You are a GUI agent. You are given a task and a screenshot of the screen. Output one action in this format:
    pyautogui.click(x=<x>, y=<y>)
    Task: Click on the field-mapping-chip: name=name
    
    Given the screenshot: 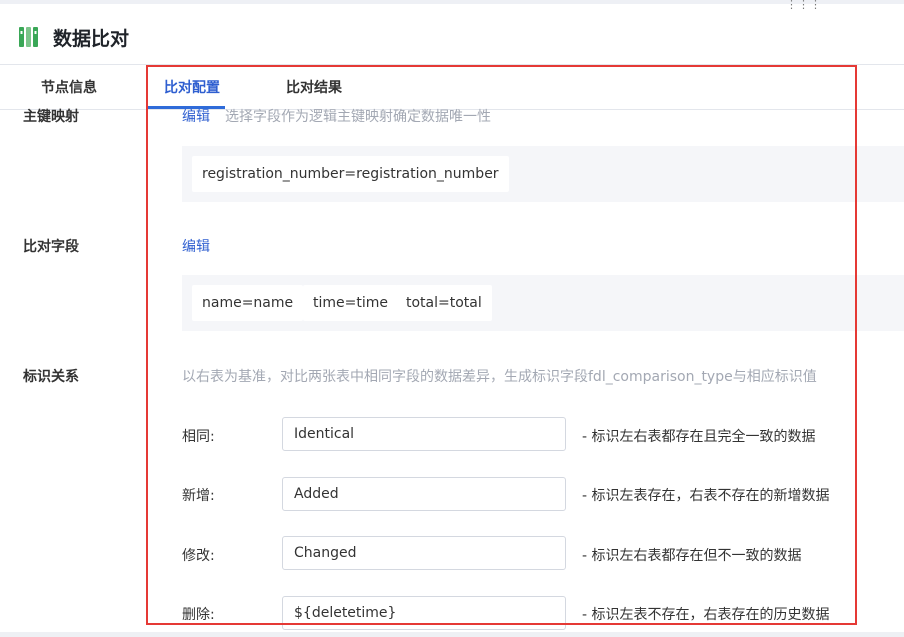 What is the action you would take?
    pyautogui.click(x=248, y=303)
    